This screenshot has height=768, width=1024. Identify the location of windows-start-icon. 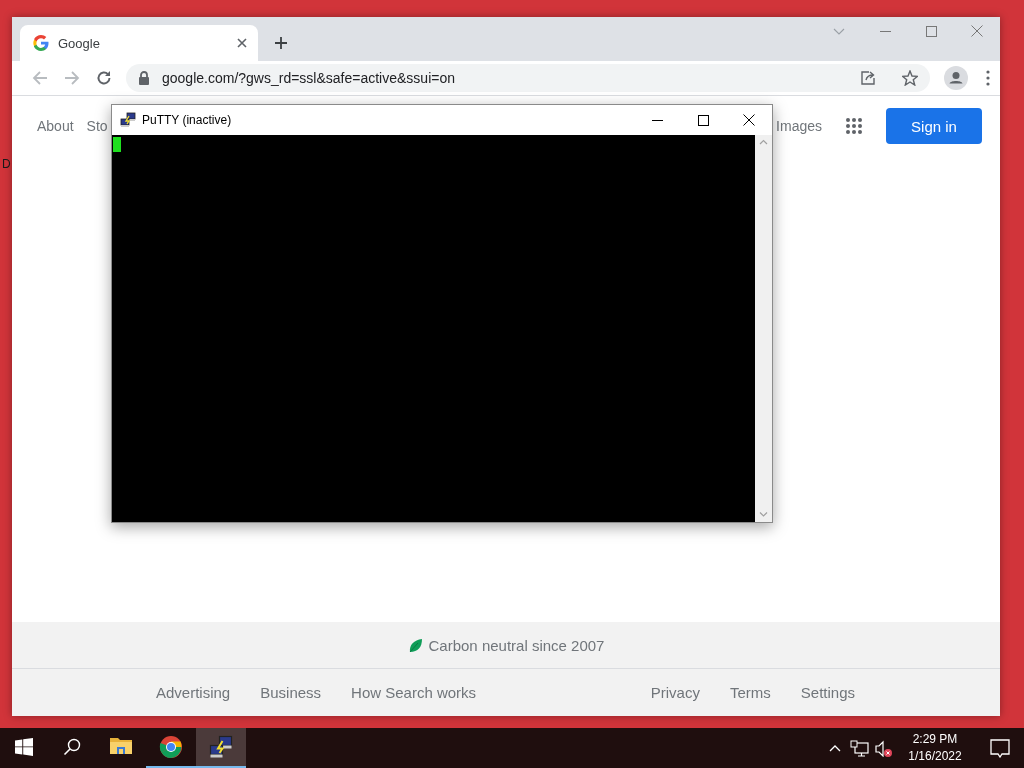
(24, 747).